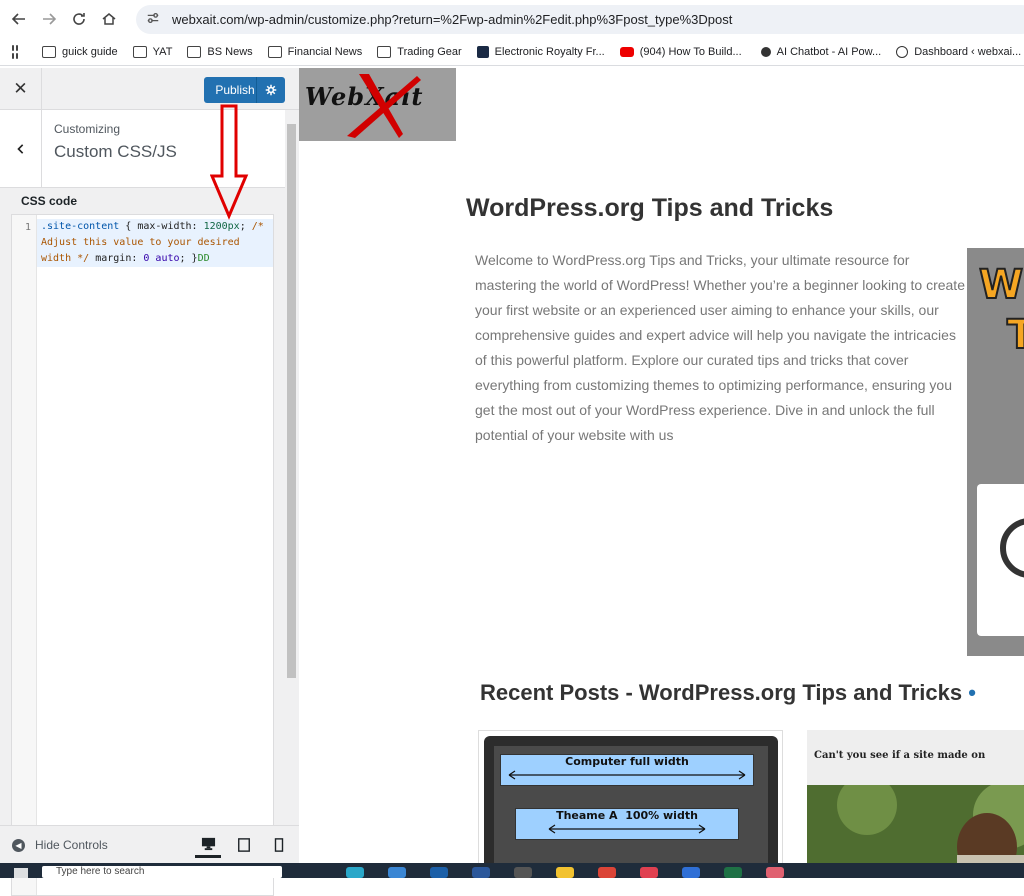 The width and height of the screenshot is (1024, 896). What do you see at coordinates (87, 129) in the screenshot?
I see `customizing-label: Customizing` at bounding box center [87, 129].